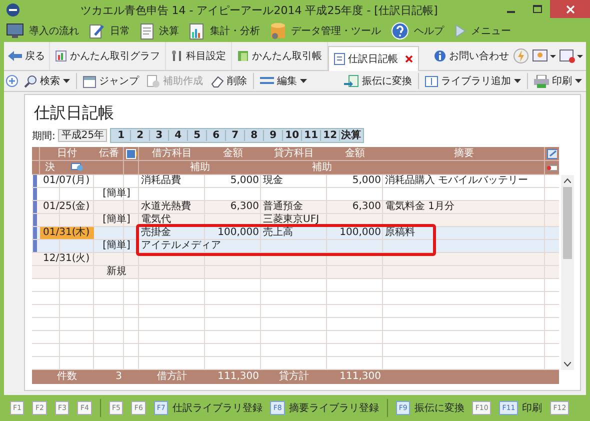 The height and width of the screenshot is (421, 590). What do you see at coordinates (464, 153) in the screenshot?
I see `column-header: 摘要` at bounding box center [464, 153].